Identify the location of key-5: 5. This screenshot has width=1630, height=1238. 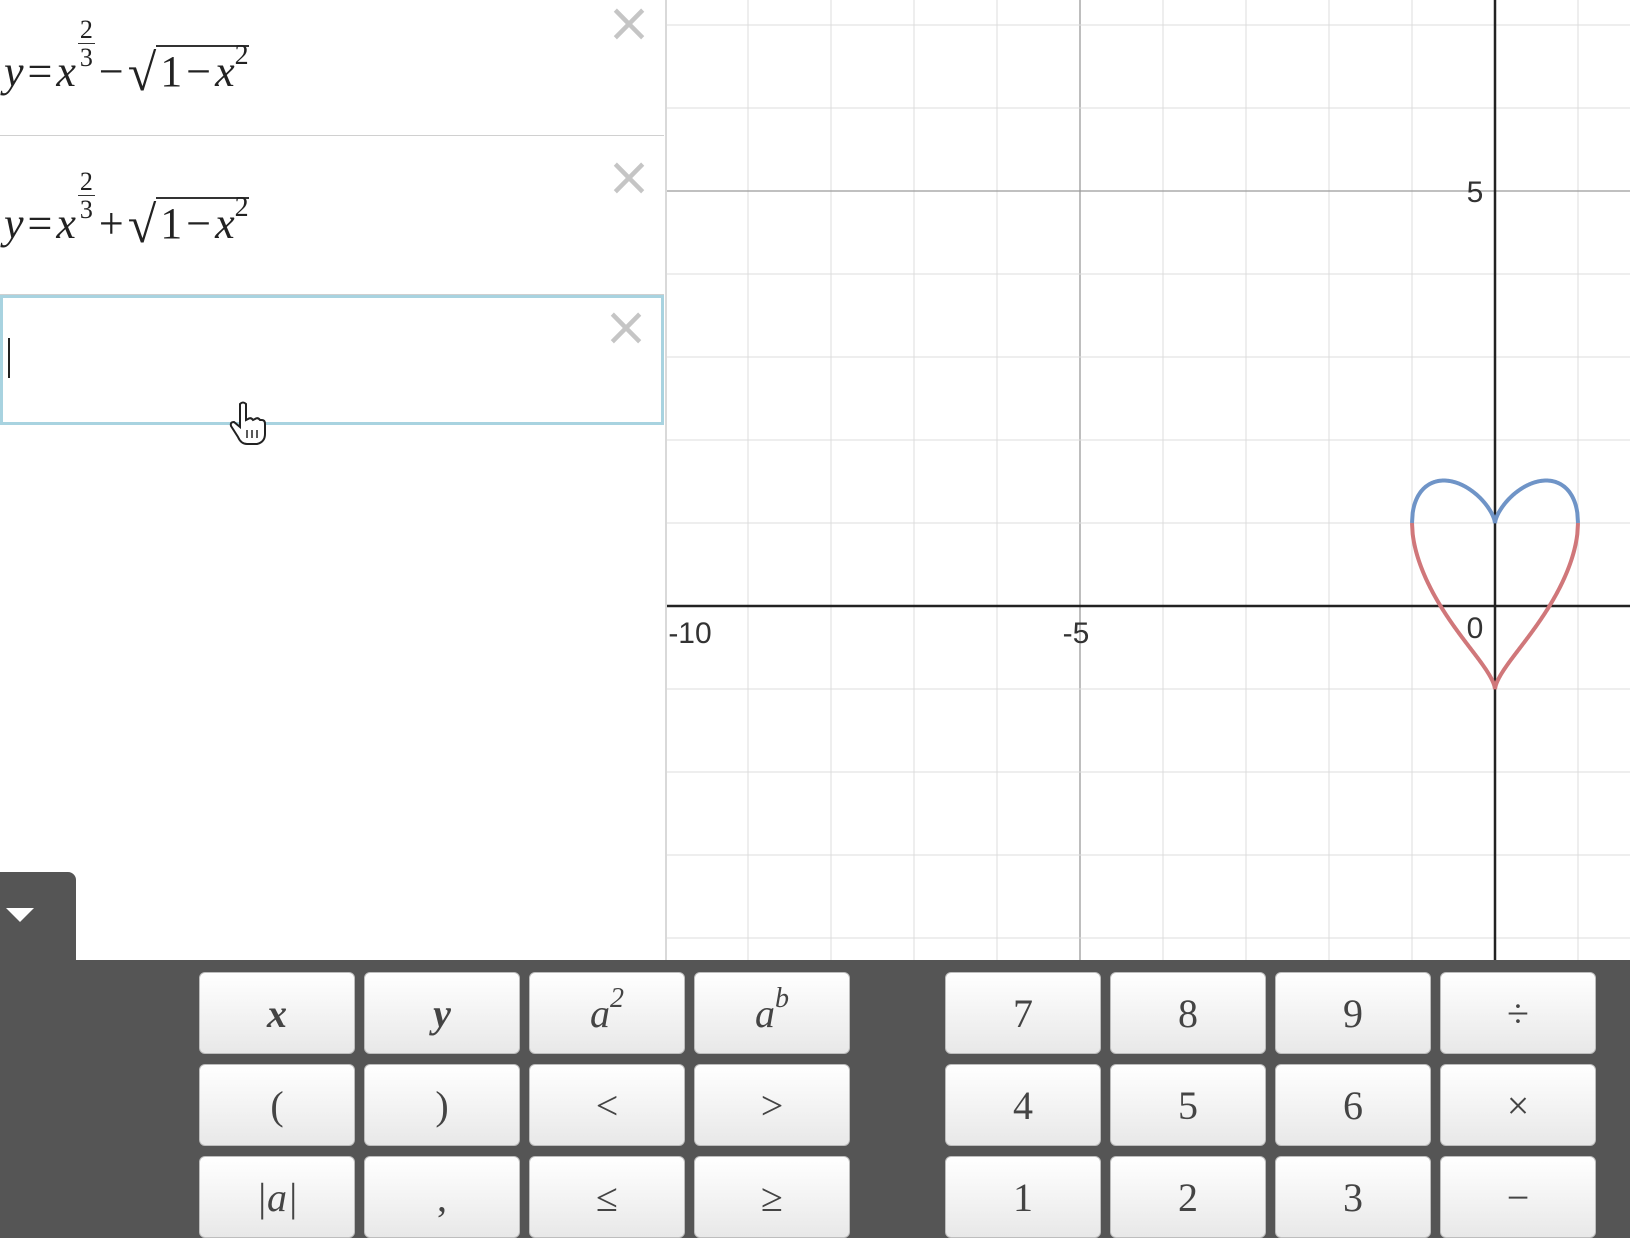
(1188, 1105).